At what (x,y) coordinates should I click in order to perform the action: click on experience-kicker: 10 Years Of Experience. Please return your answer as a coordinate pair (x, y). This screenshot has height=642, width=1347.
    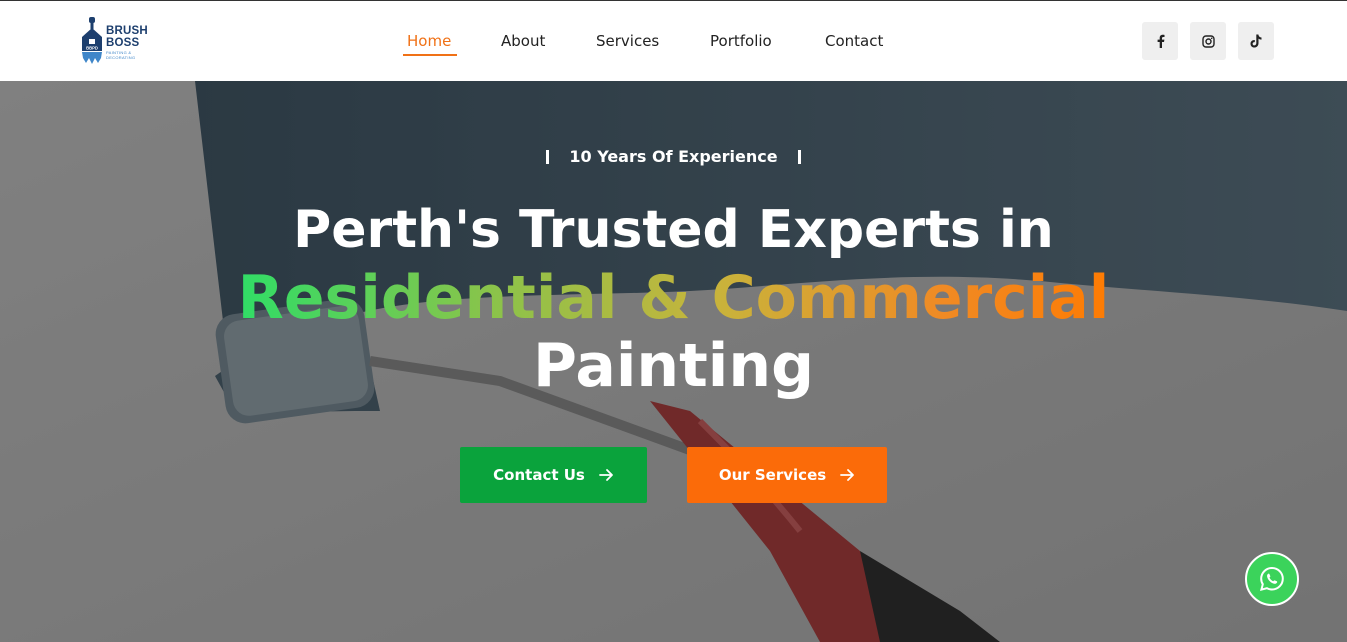
    Looking at the image, I should click on (673, 158).